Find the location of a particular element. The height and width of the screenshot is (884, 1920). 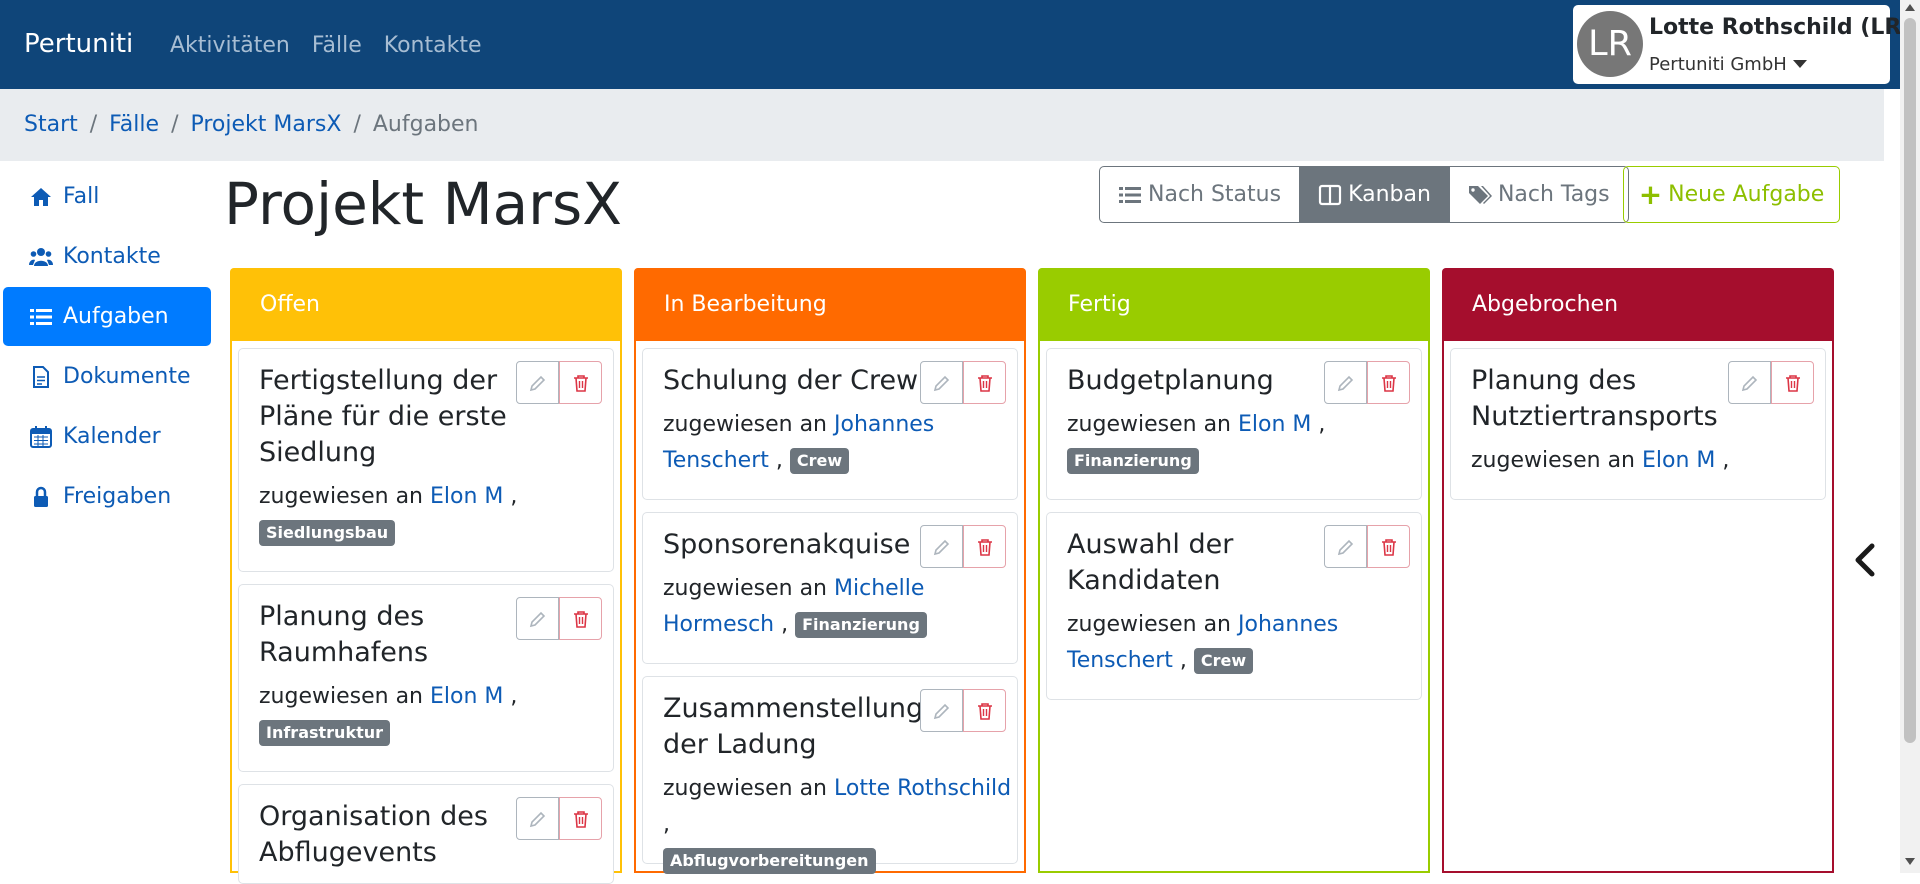

sidebar-item-freigaben: Freigaben is located at coordinates (107, 496).